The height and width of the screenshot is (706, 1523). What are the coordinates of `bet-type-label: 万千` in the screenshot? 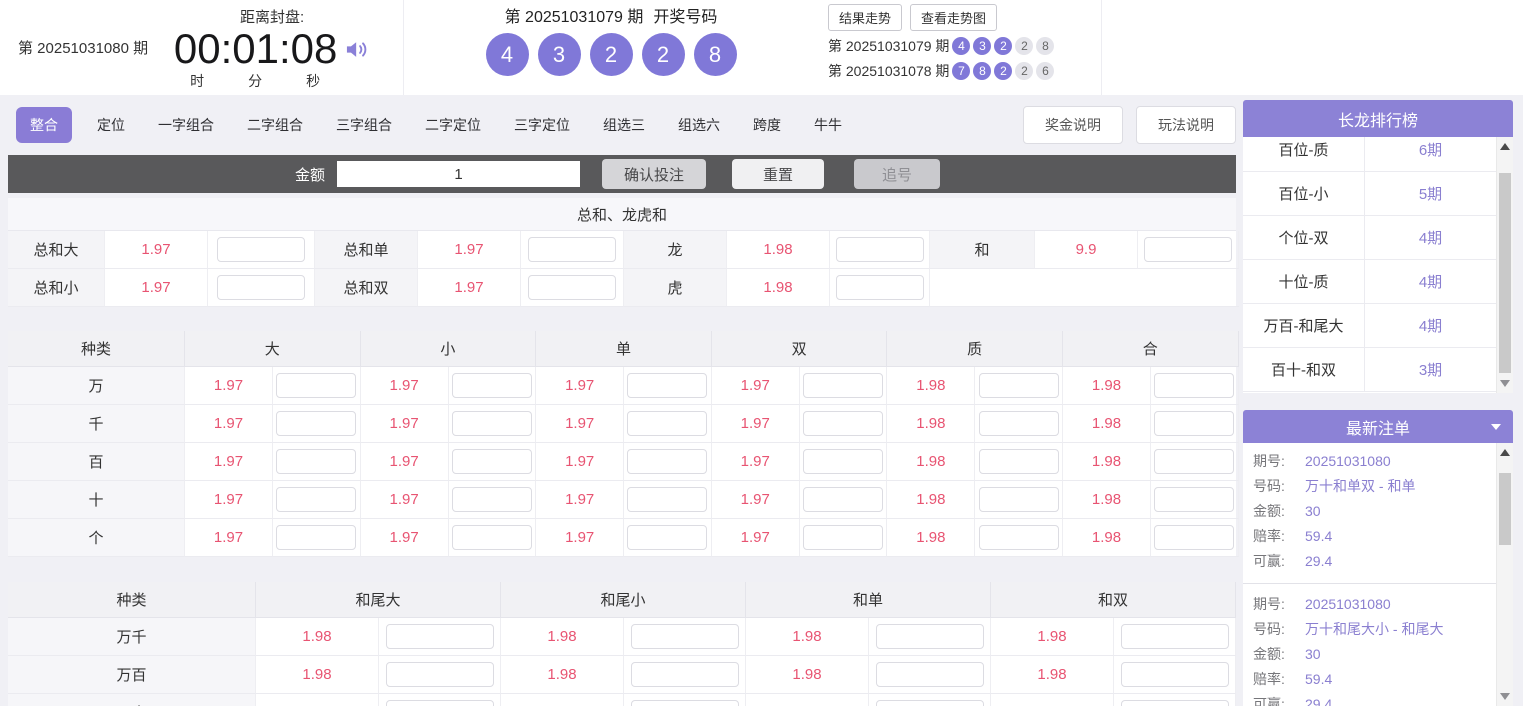 It's located at (132, 637).